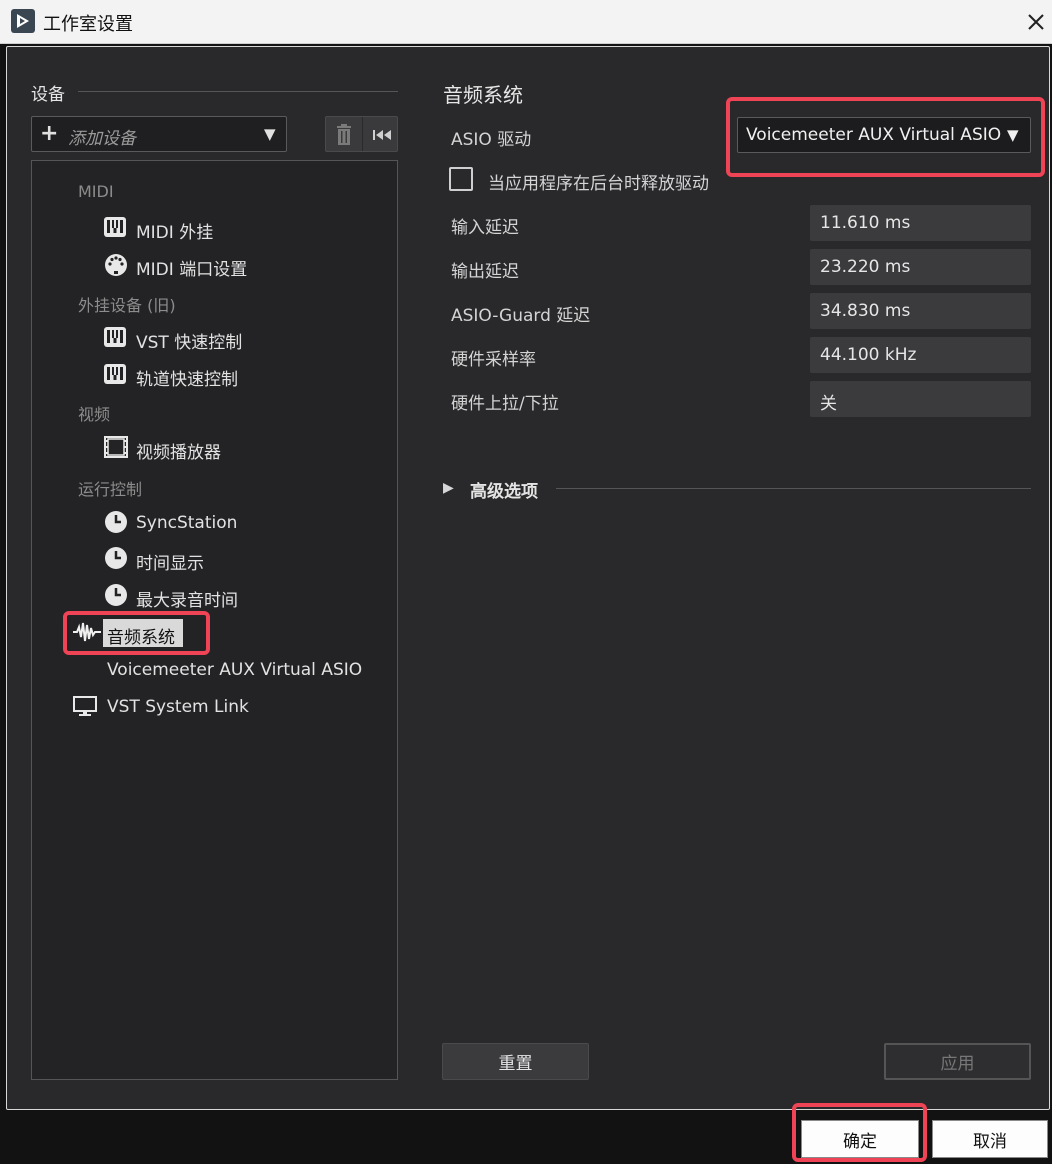 Image resolution: width=1052 pixels, height=1164 pixels. I want to click on asio-guard-latency-field: 34.830 ms, so click(920, 311).